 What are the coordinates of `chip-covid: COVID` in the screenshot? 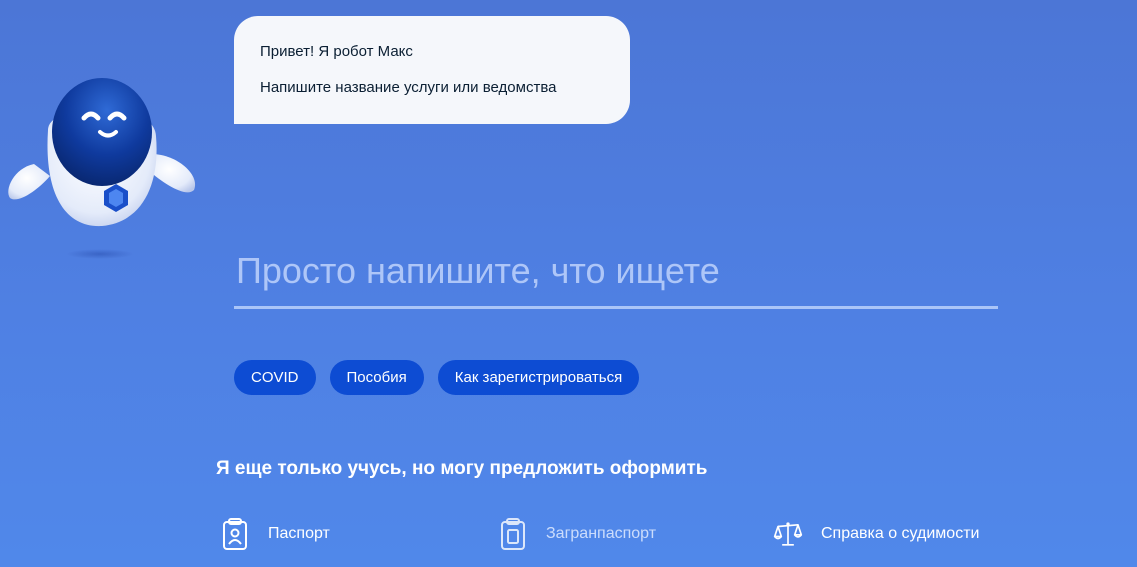 It's located at (275, 377).